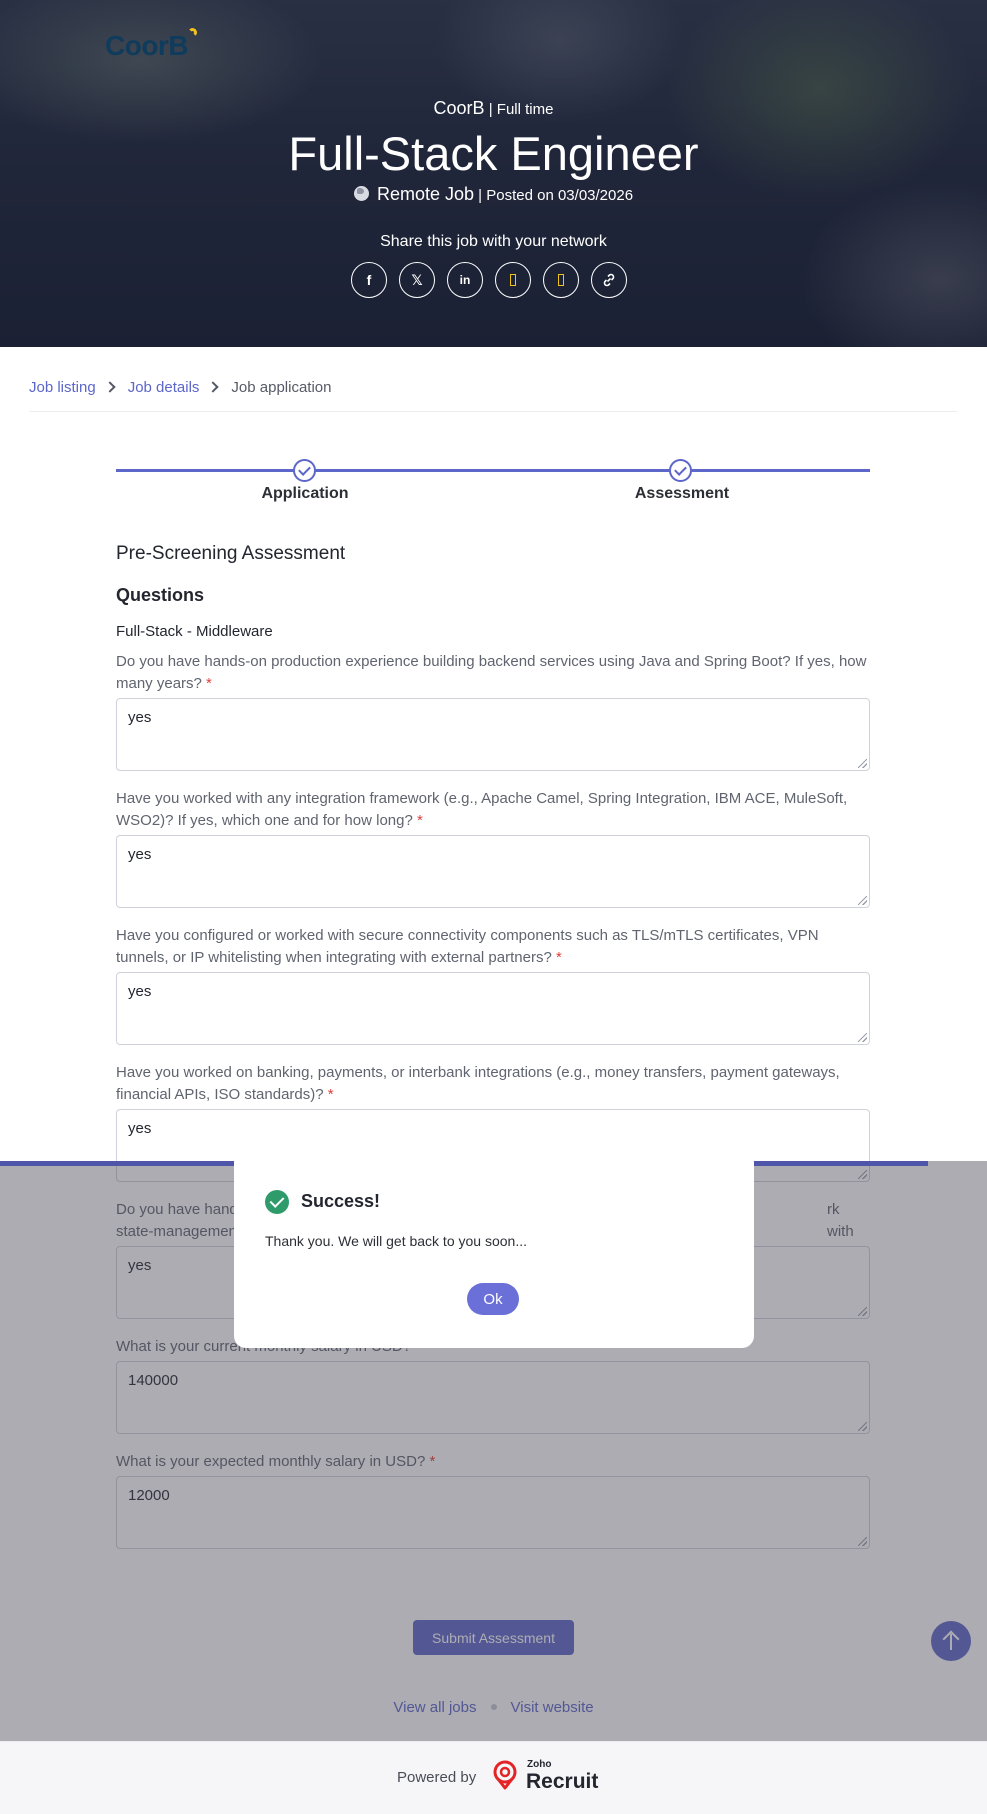  I want to click on question-group-title: Full-Stack - Middleware, so click(194, 631).